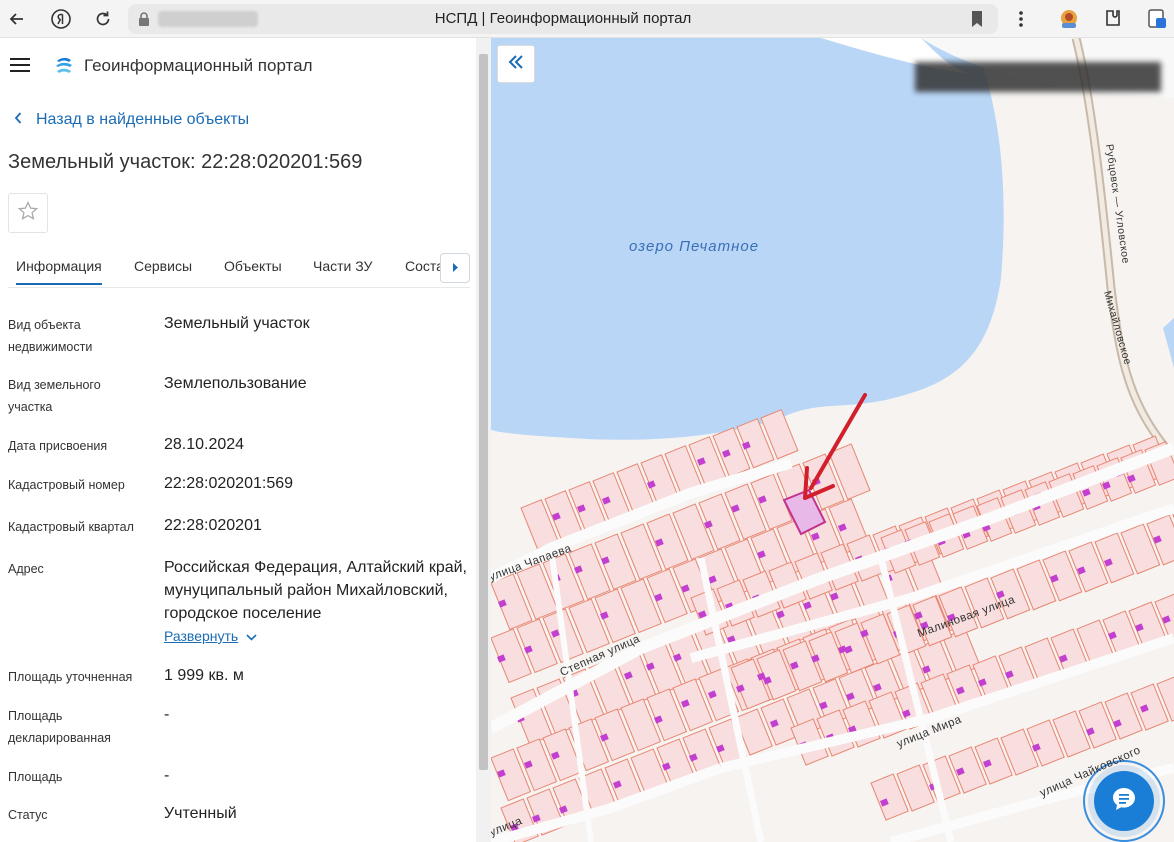 This screenshot has height=842, width=1174. Describe the element at coordinates (229, 483) in the screenshot. I see `value-cadastral-number: 22:28:020201:569` at that location.